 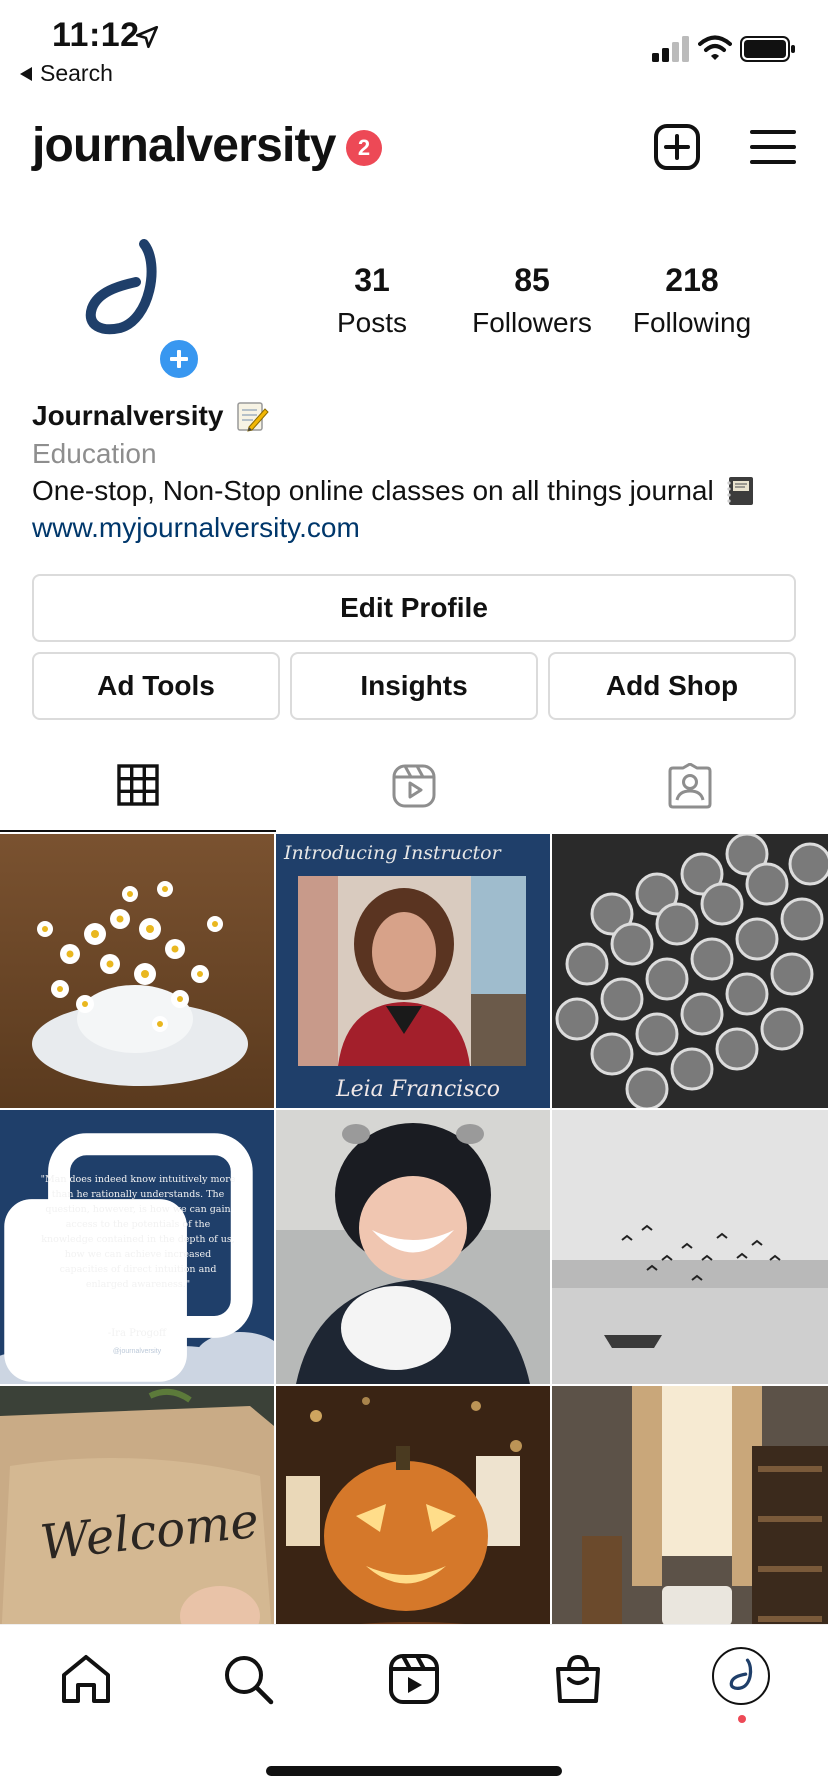 What do you see at coordinates (137, 1333) in the screenshot?
I see `quote-author: -Ira Progoff` at bounding box center [137, 1333].